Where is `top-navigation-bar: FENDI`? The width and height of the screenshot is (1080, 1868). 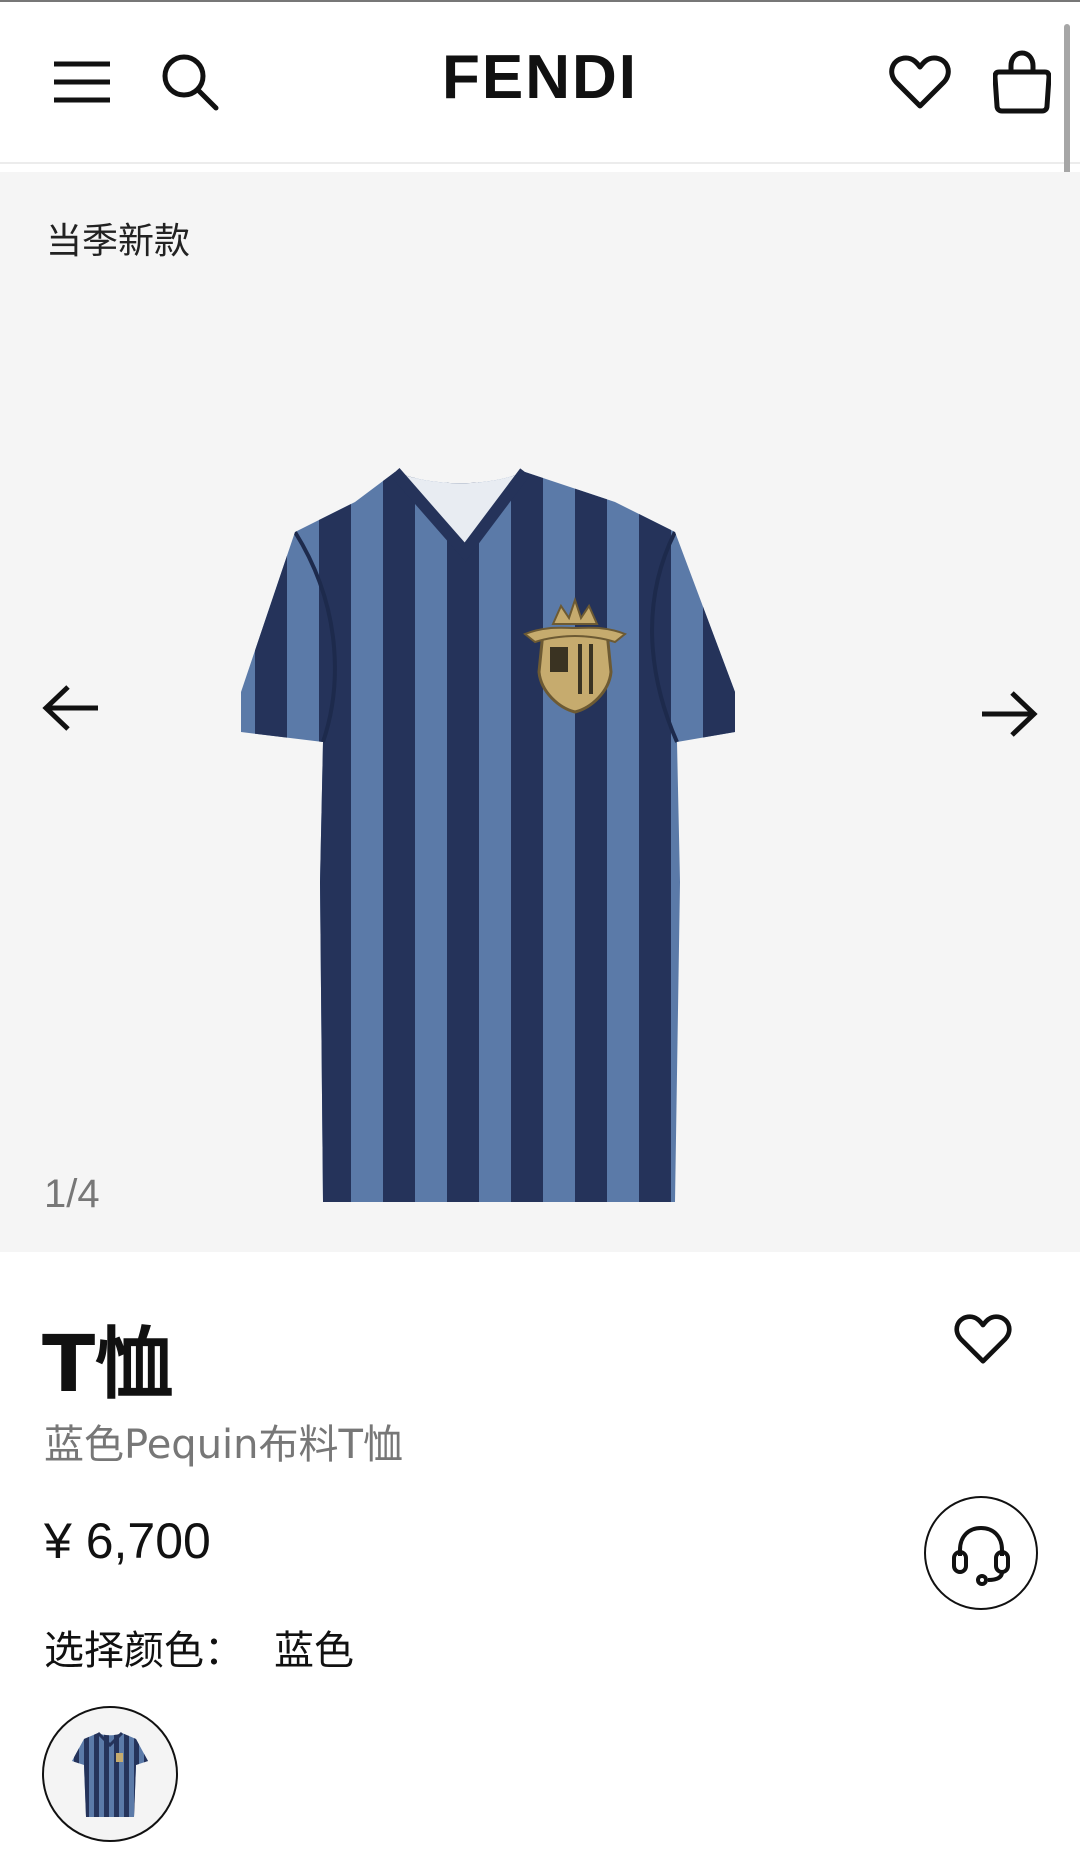
top-navigation-bar: FENDI is located at coordinates (540, 83).